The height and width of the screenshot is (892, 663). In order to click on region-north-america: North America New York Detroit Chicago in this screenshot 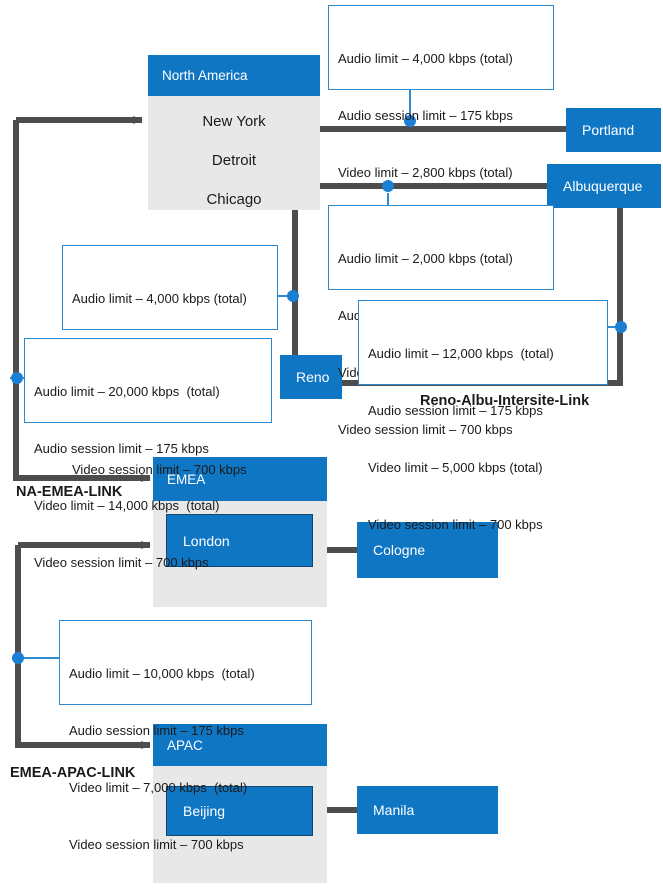, I will do `click(234, 132)`.